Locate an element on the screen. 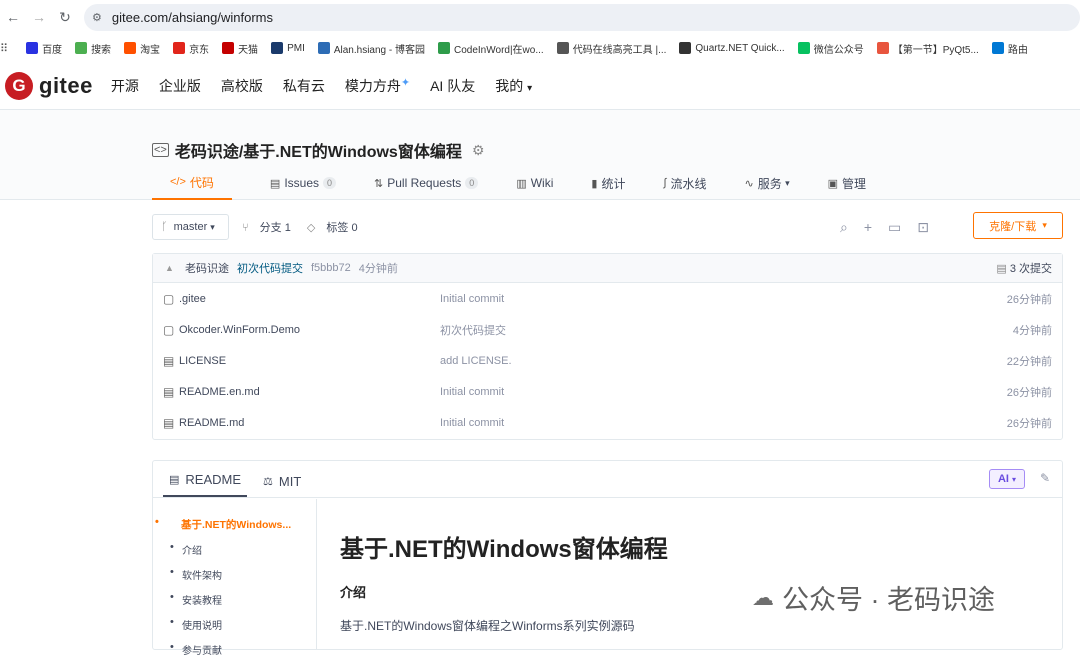 The width and height of the screenshot is (1080, 657). forward-icon: → is located at coordinates (39, 17).